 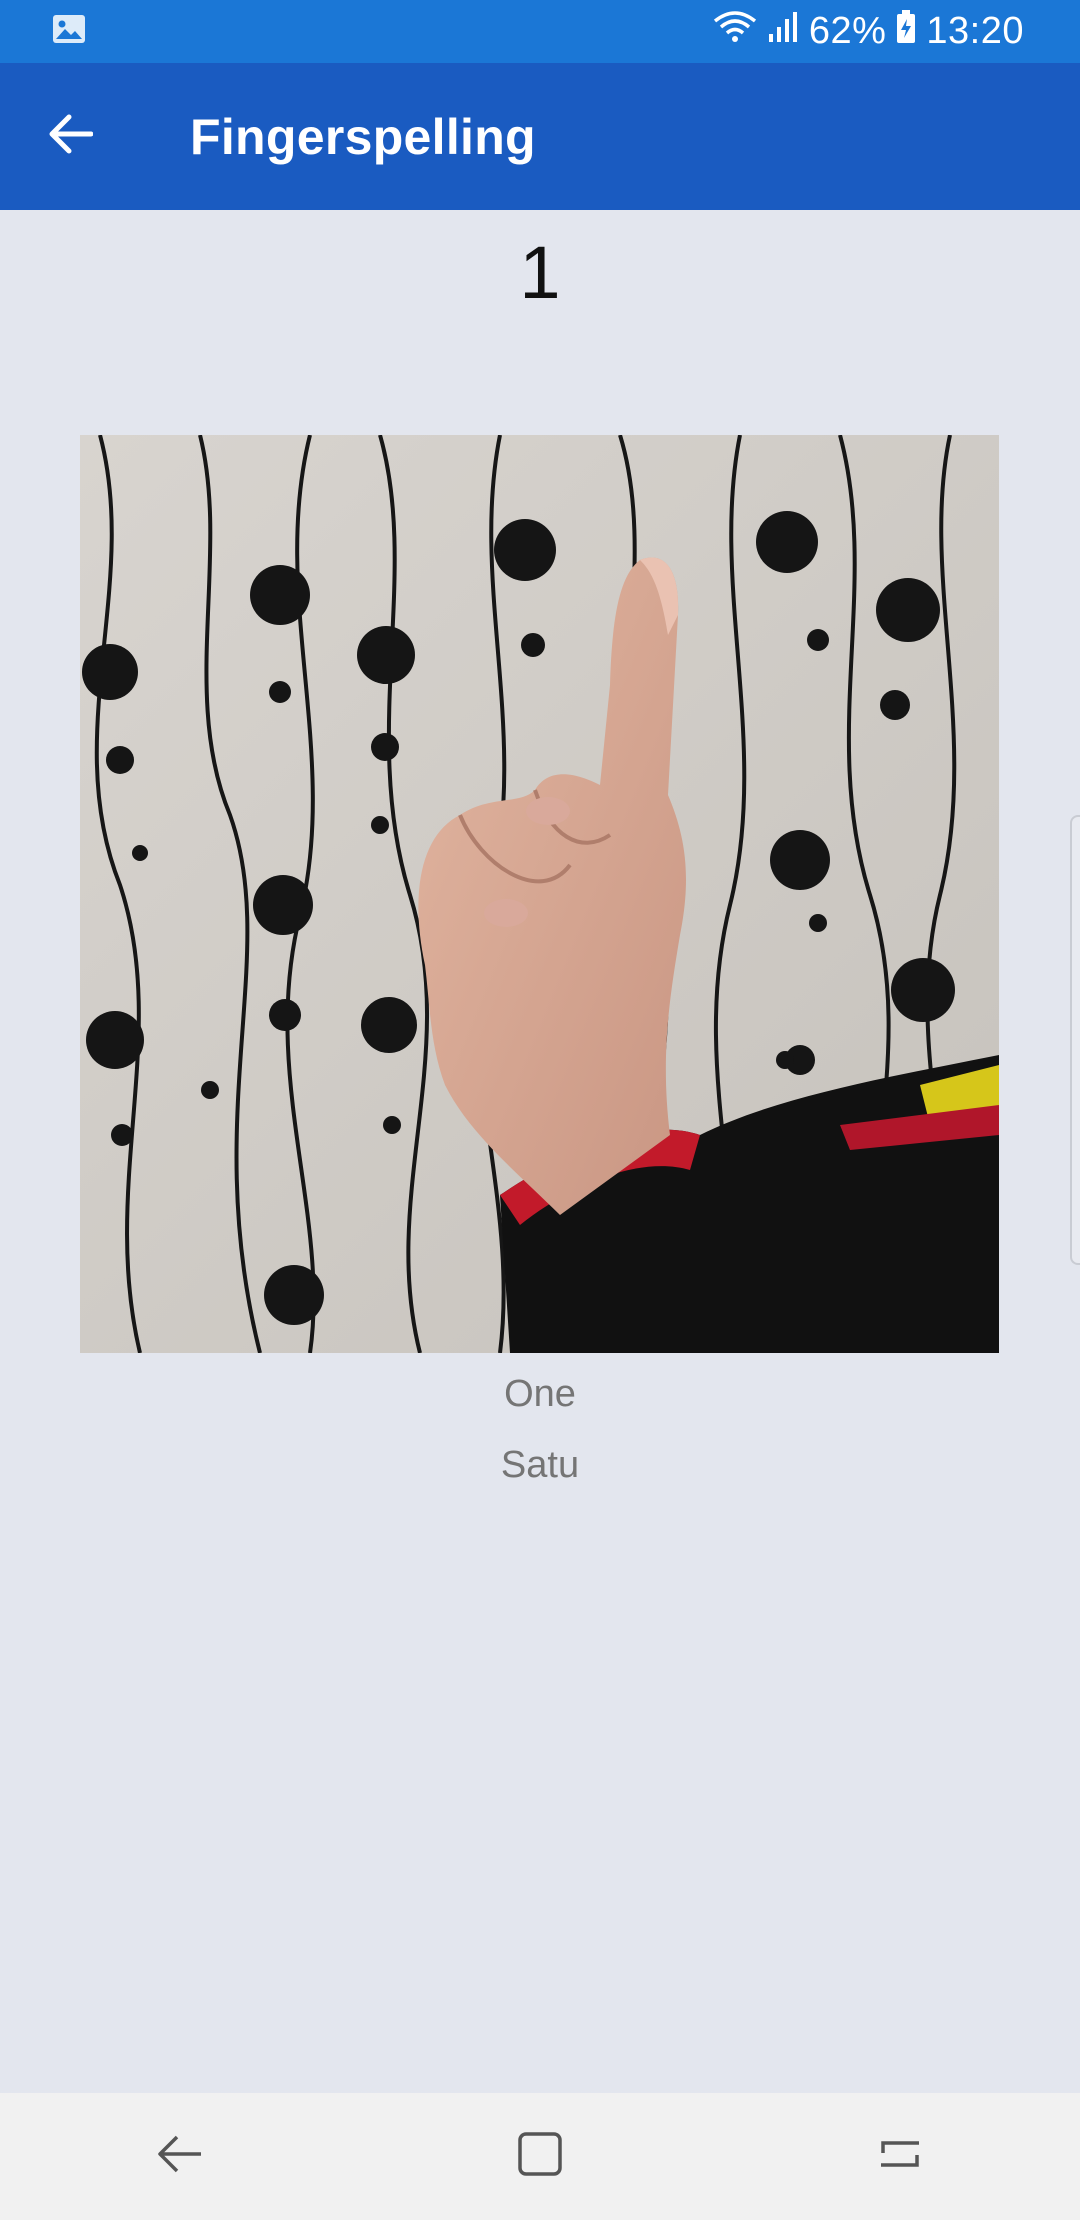 I want to click on nav-back-button, so click(x=180, y=2157).